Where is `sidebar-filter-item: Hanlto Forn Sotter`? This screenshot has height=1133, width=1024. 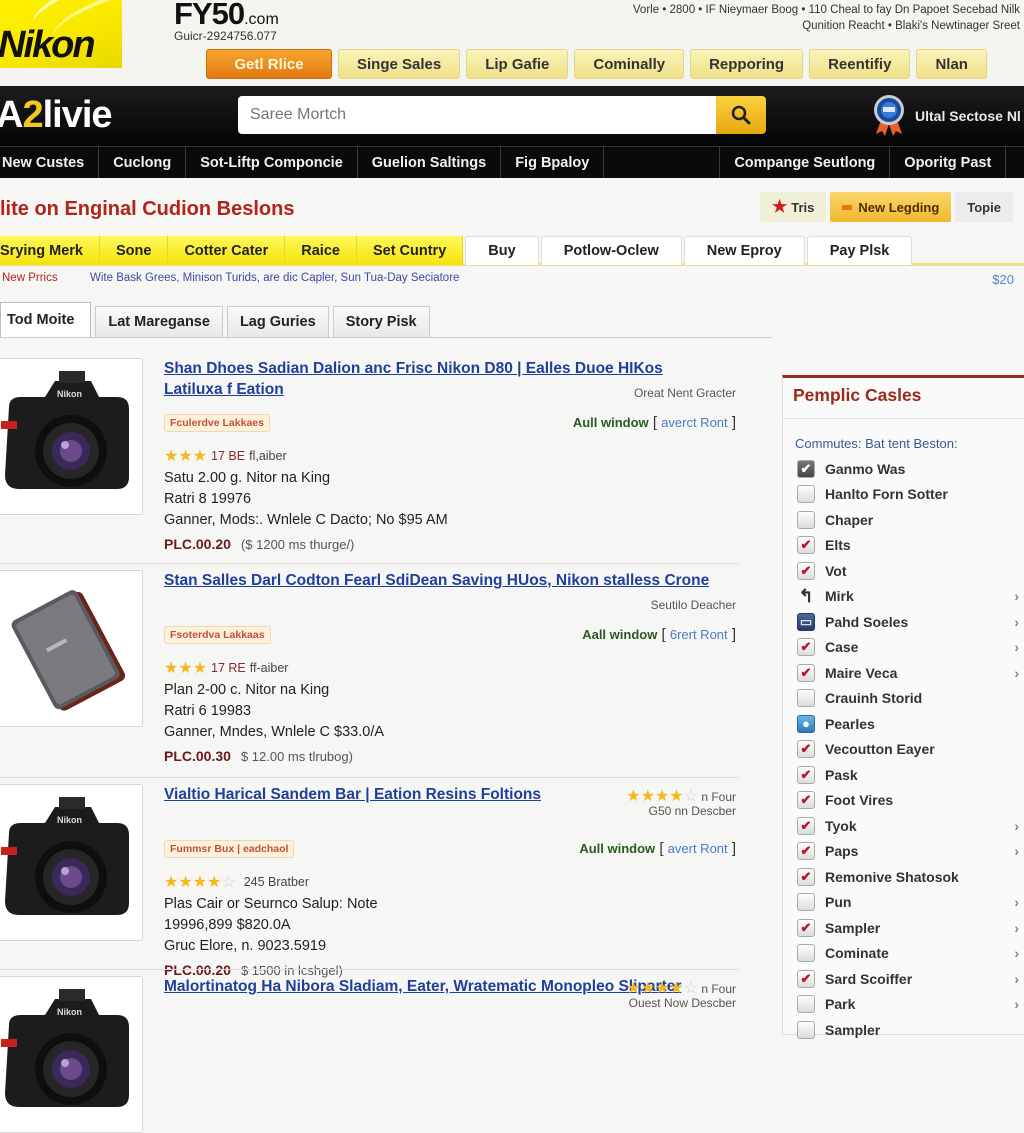 sidebar-filter-item: Hanlto Forn Sotter is located at coordinates (908, 495).